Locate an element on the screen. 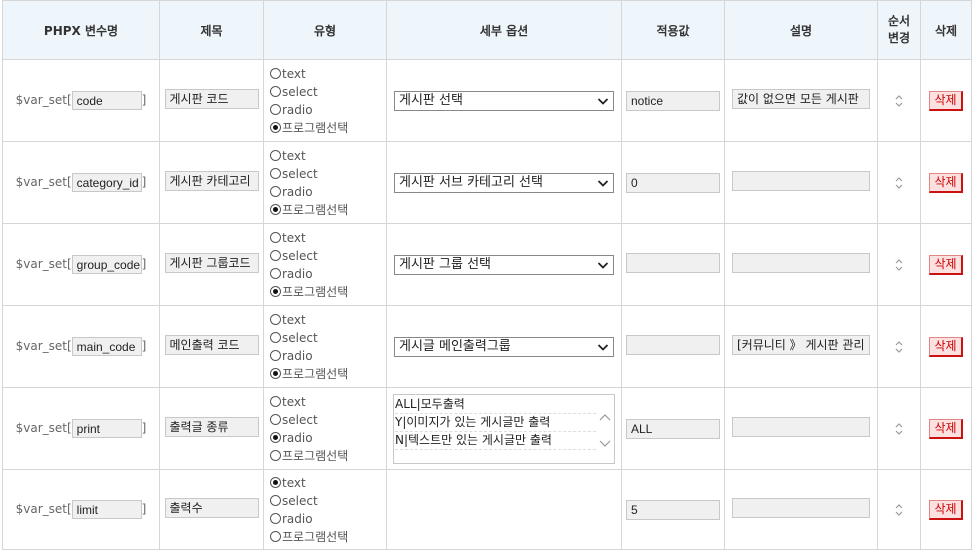 This screenshot has height=555, width=973. title-input: 출력글 종류 is located at coordinates (211, 427).